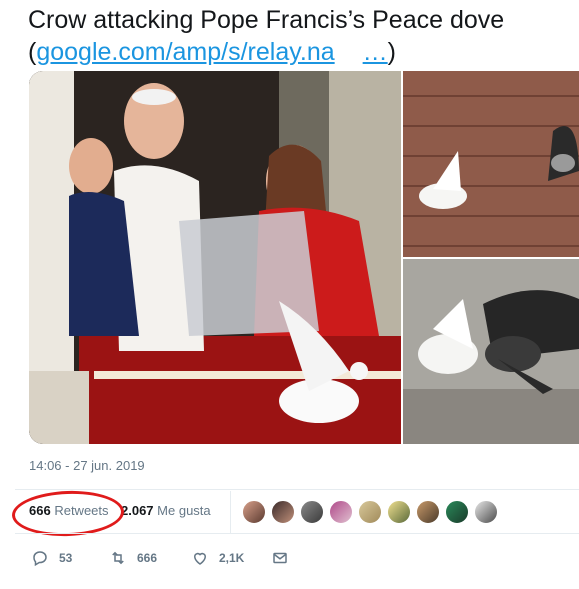 The image size is (579, 589). Describe the element at coordinates (118, 558) in the screenshot. I see `retweet-icon` at that location.